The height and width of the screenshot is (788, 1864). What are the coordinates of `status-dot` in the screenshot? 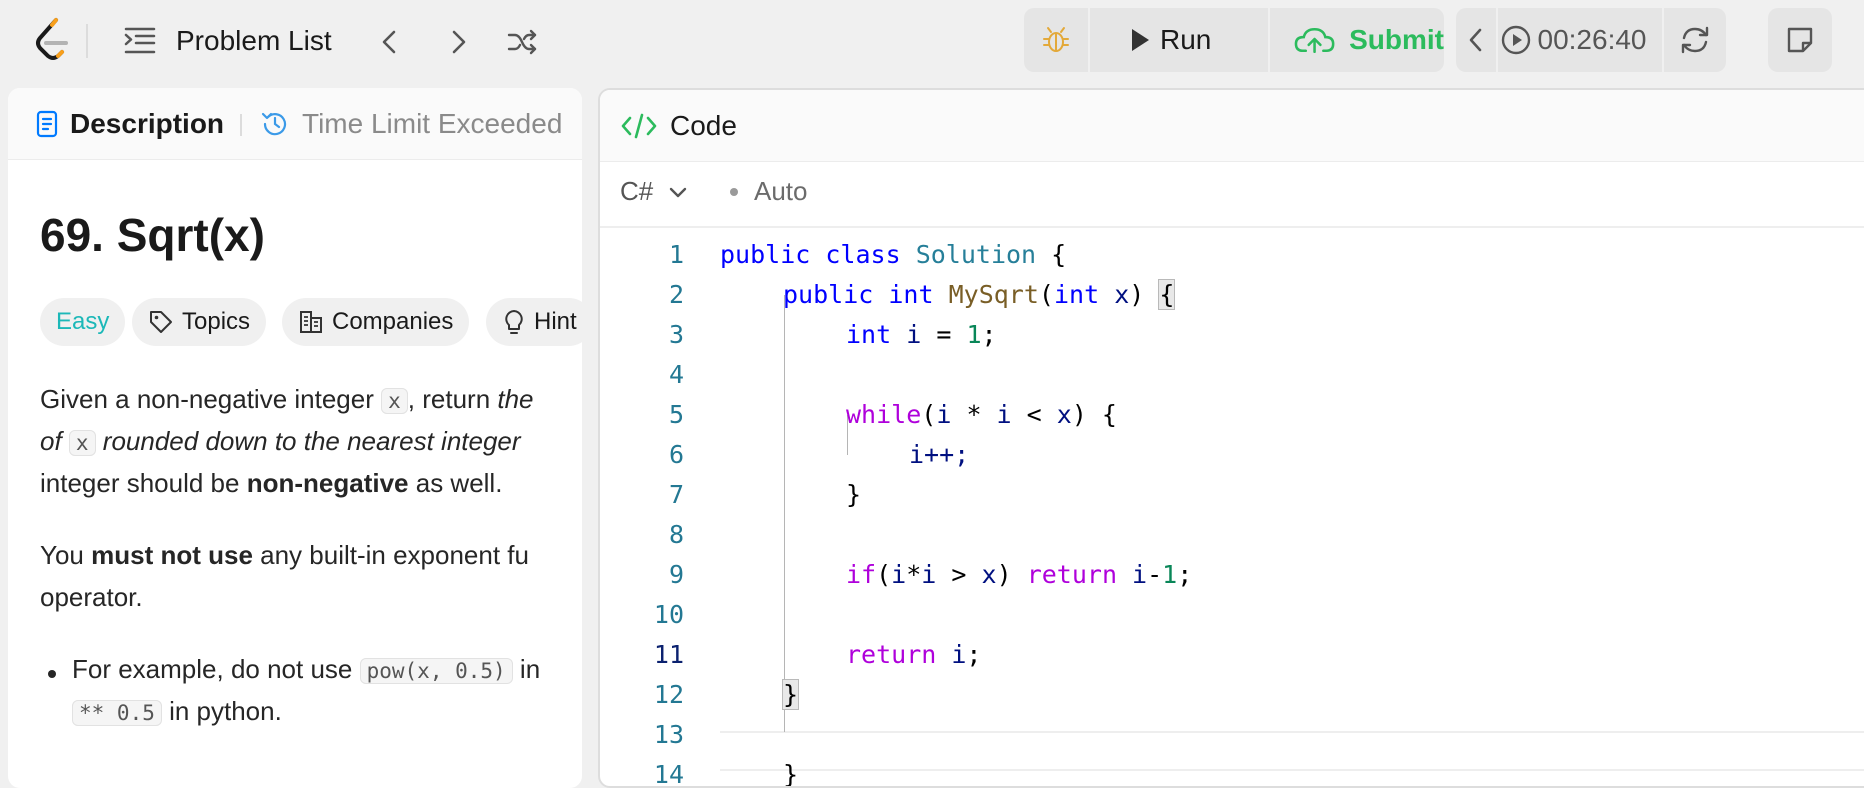 It's located at (734, 191).